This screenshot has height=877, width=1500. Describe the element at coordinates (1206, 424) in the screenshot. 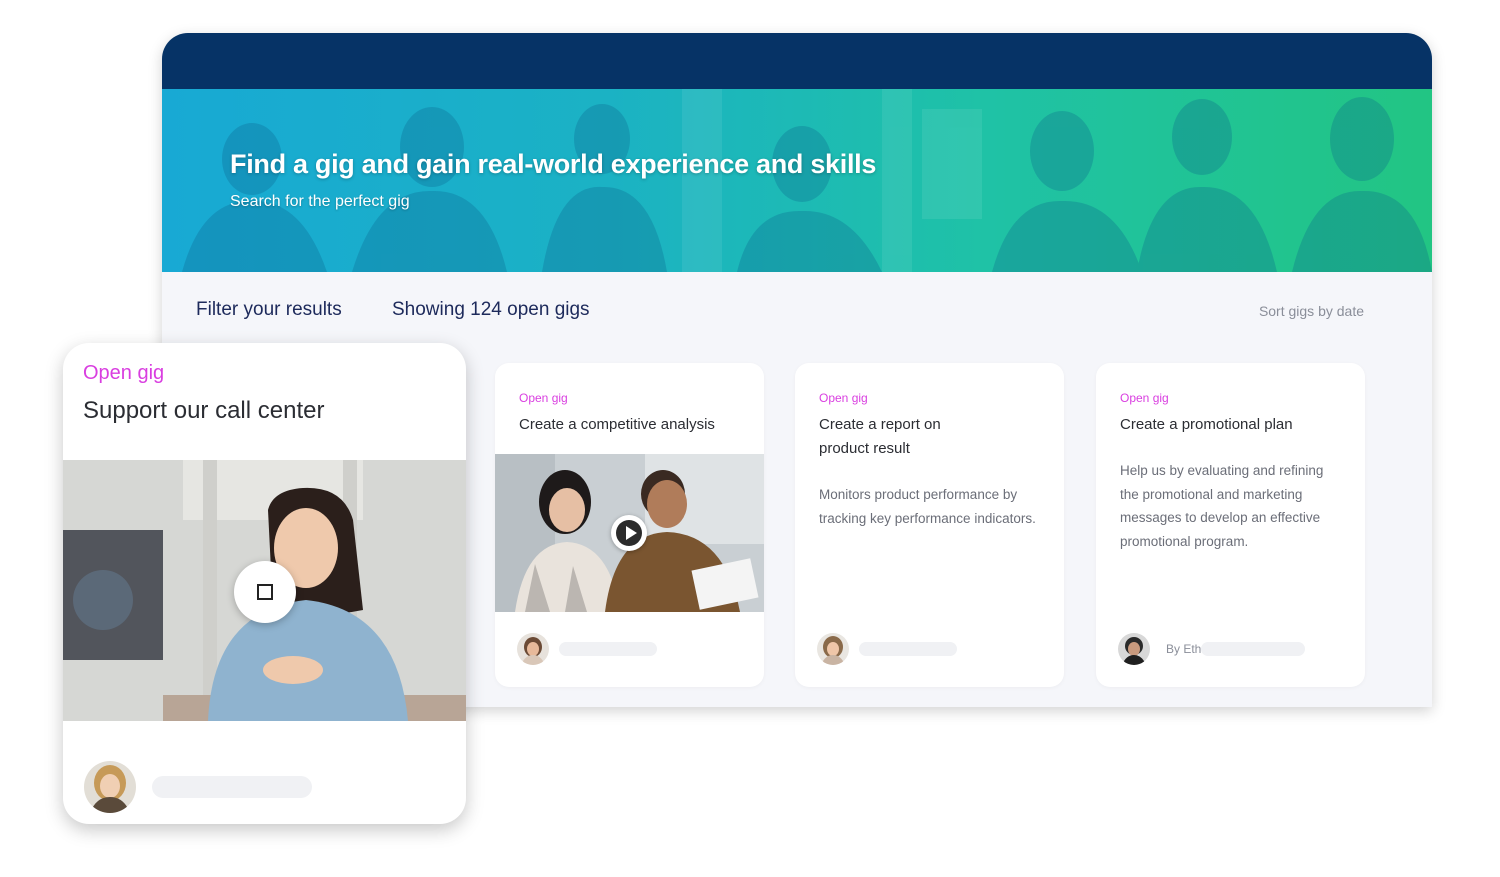

I see `gig-title: Create a promotional plan` at that location.